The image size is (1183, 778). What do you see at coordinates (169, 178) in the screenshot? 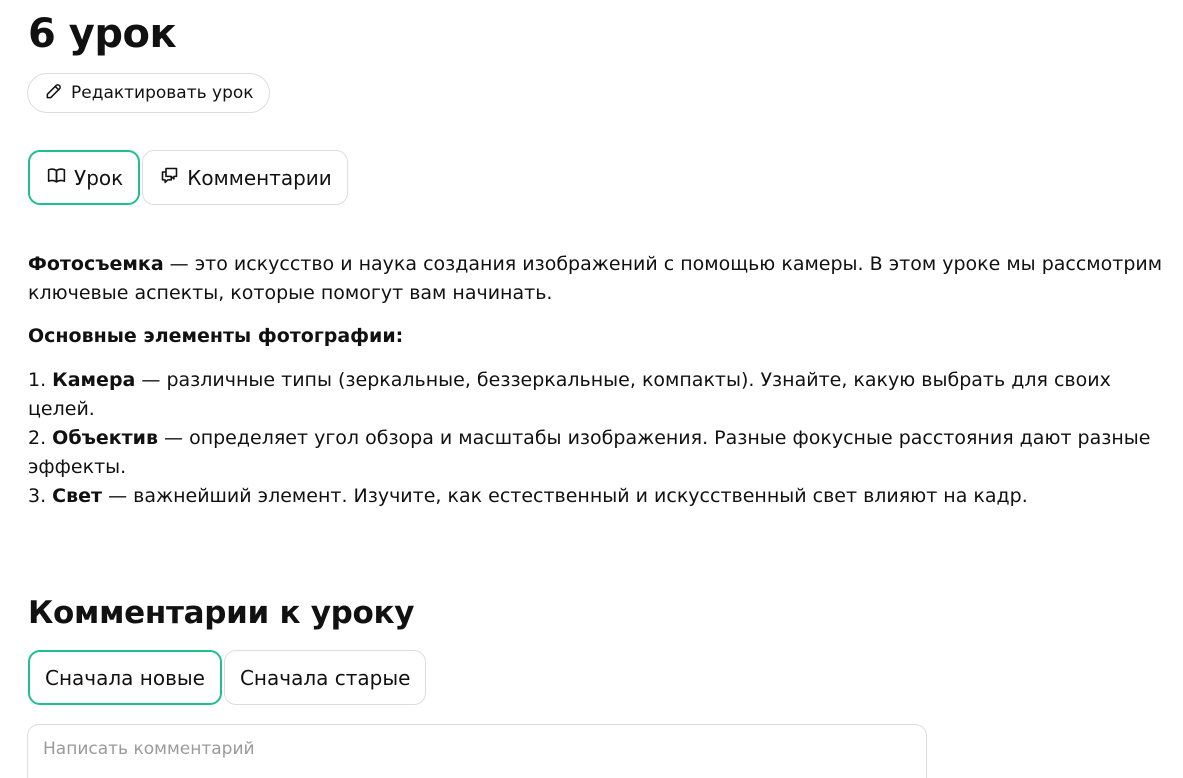
I see `chat-icon` at bounding box center [169, 178].